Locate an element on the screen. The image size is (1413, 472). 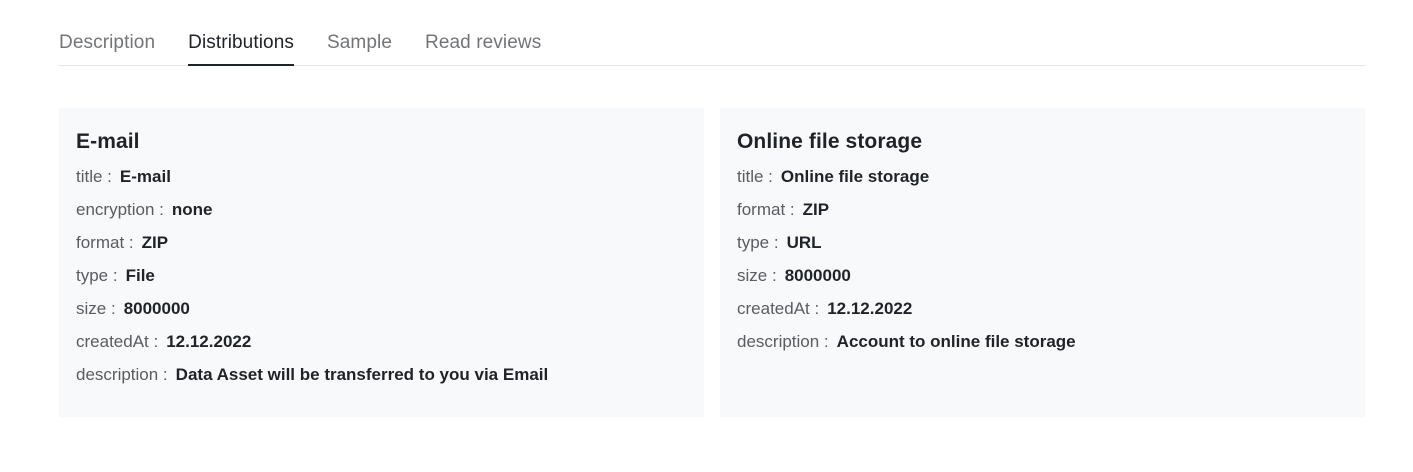
tab-read-reviews: Read reviews is located at coordinates (483, 32).